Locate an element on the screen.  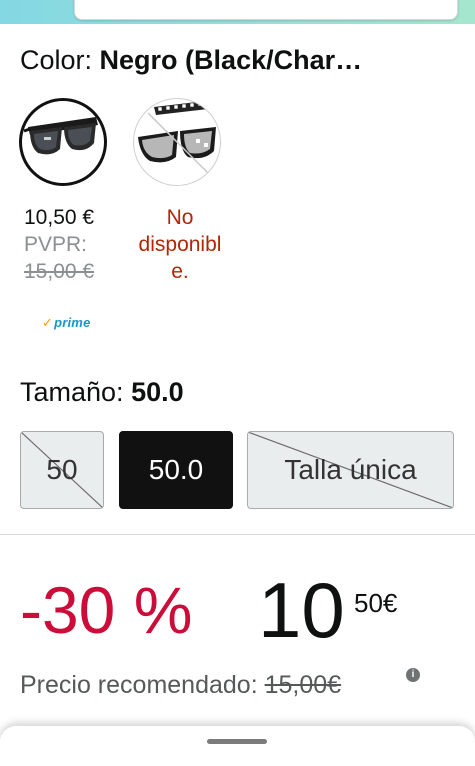
variant-unavailable-text: No disponibl e. is located at coordinates (180, 244).